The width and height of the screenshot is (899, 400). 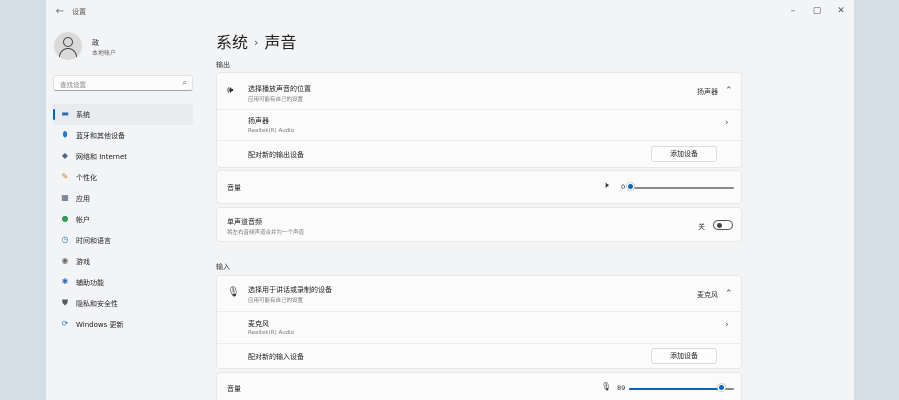 I want to click on input-selected-device: 麦克风, so click(x=707, y=295).